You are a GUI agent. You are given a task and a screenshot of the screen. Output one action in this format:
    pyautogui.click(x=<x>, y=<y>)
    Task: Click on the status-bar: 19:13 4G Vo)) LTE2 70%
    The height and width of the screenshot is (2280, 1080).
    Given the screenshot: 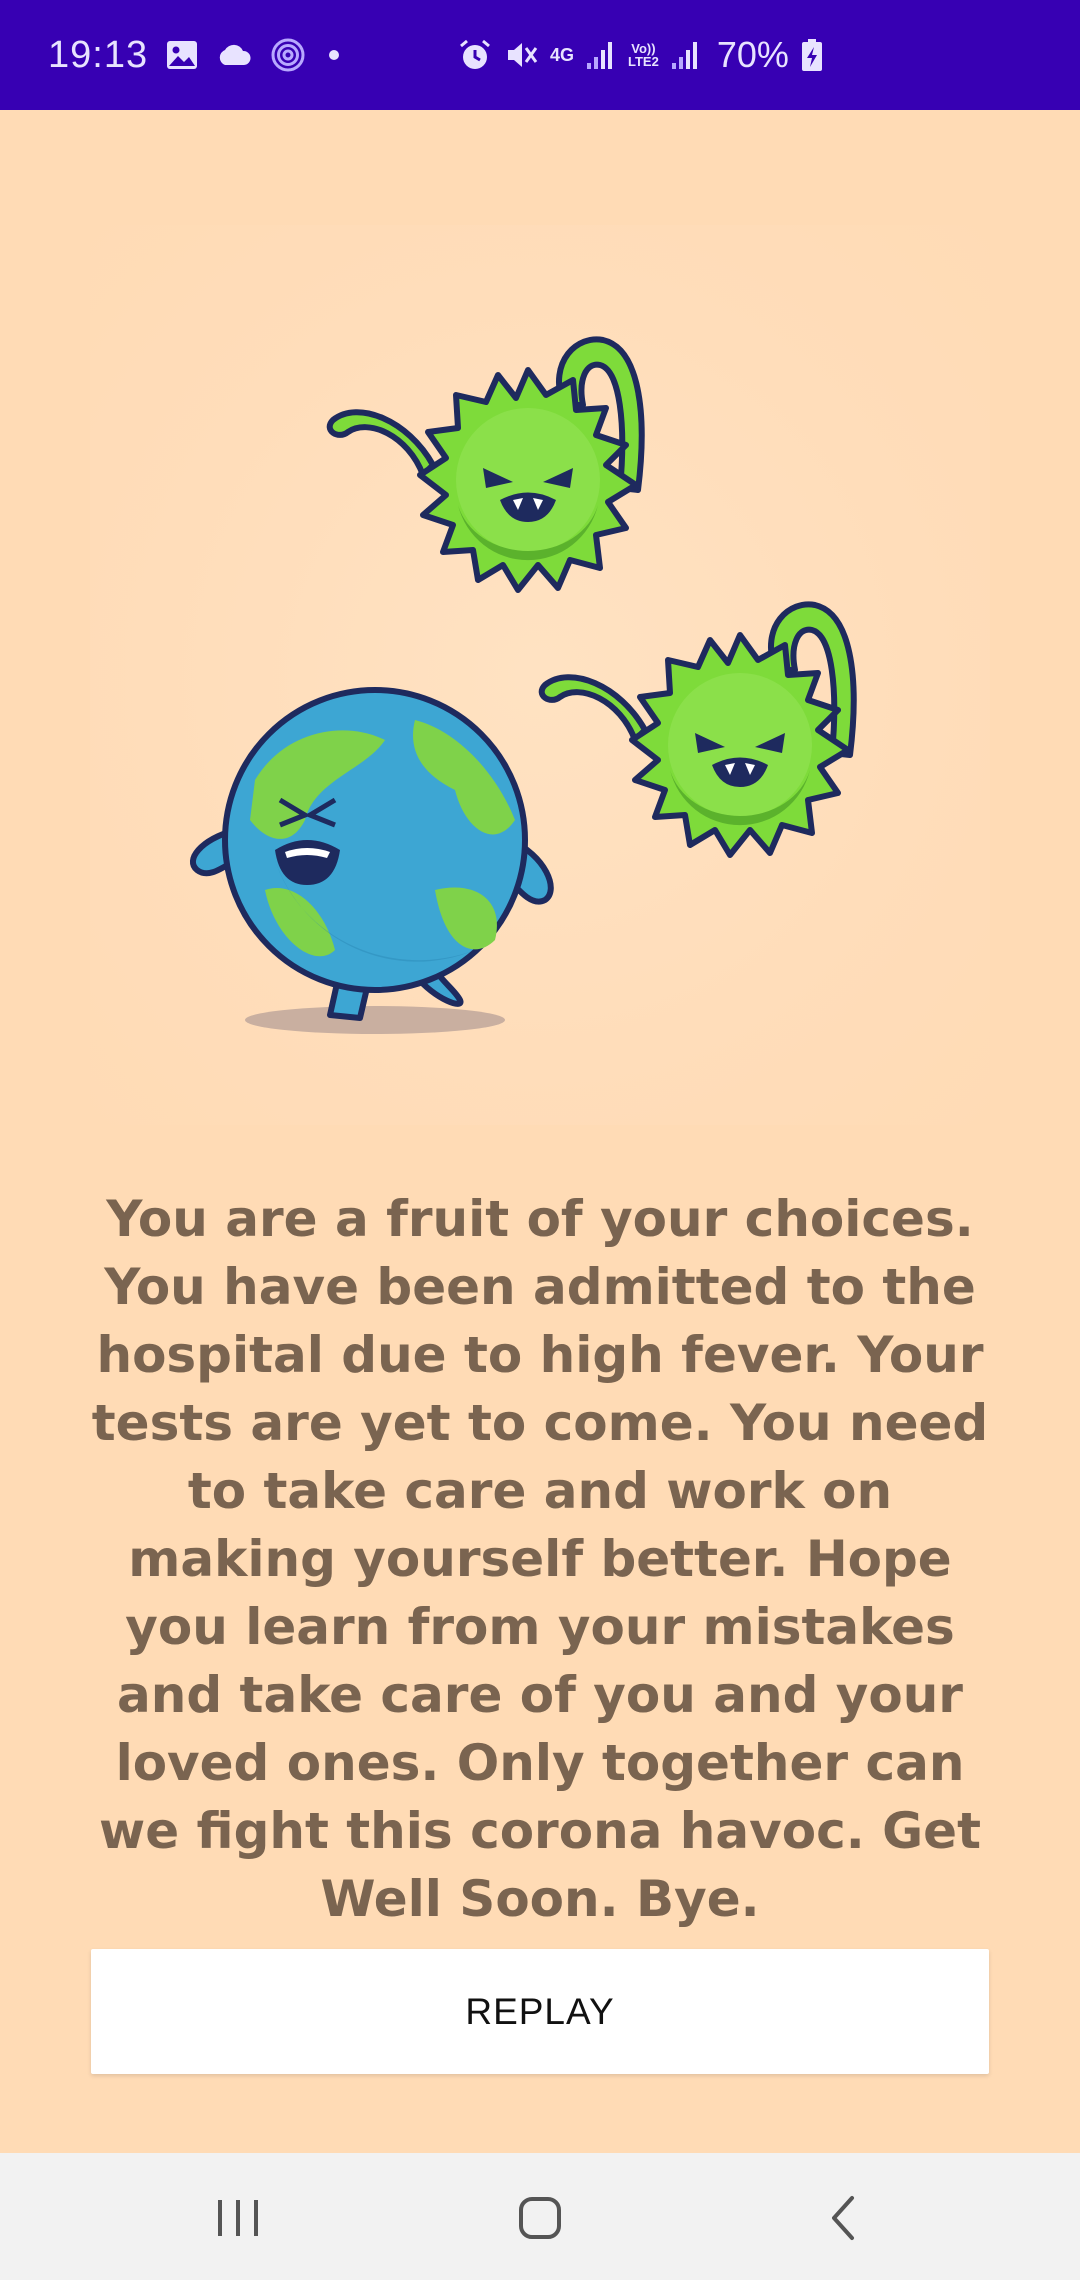 What is the action you would take?
    pyautogui.click(x=540, y=55)
    